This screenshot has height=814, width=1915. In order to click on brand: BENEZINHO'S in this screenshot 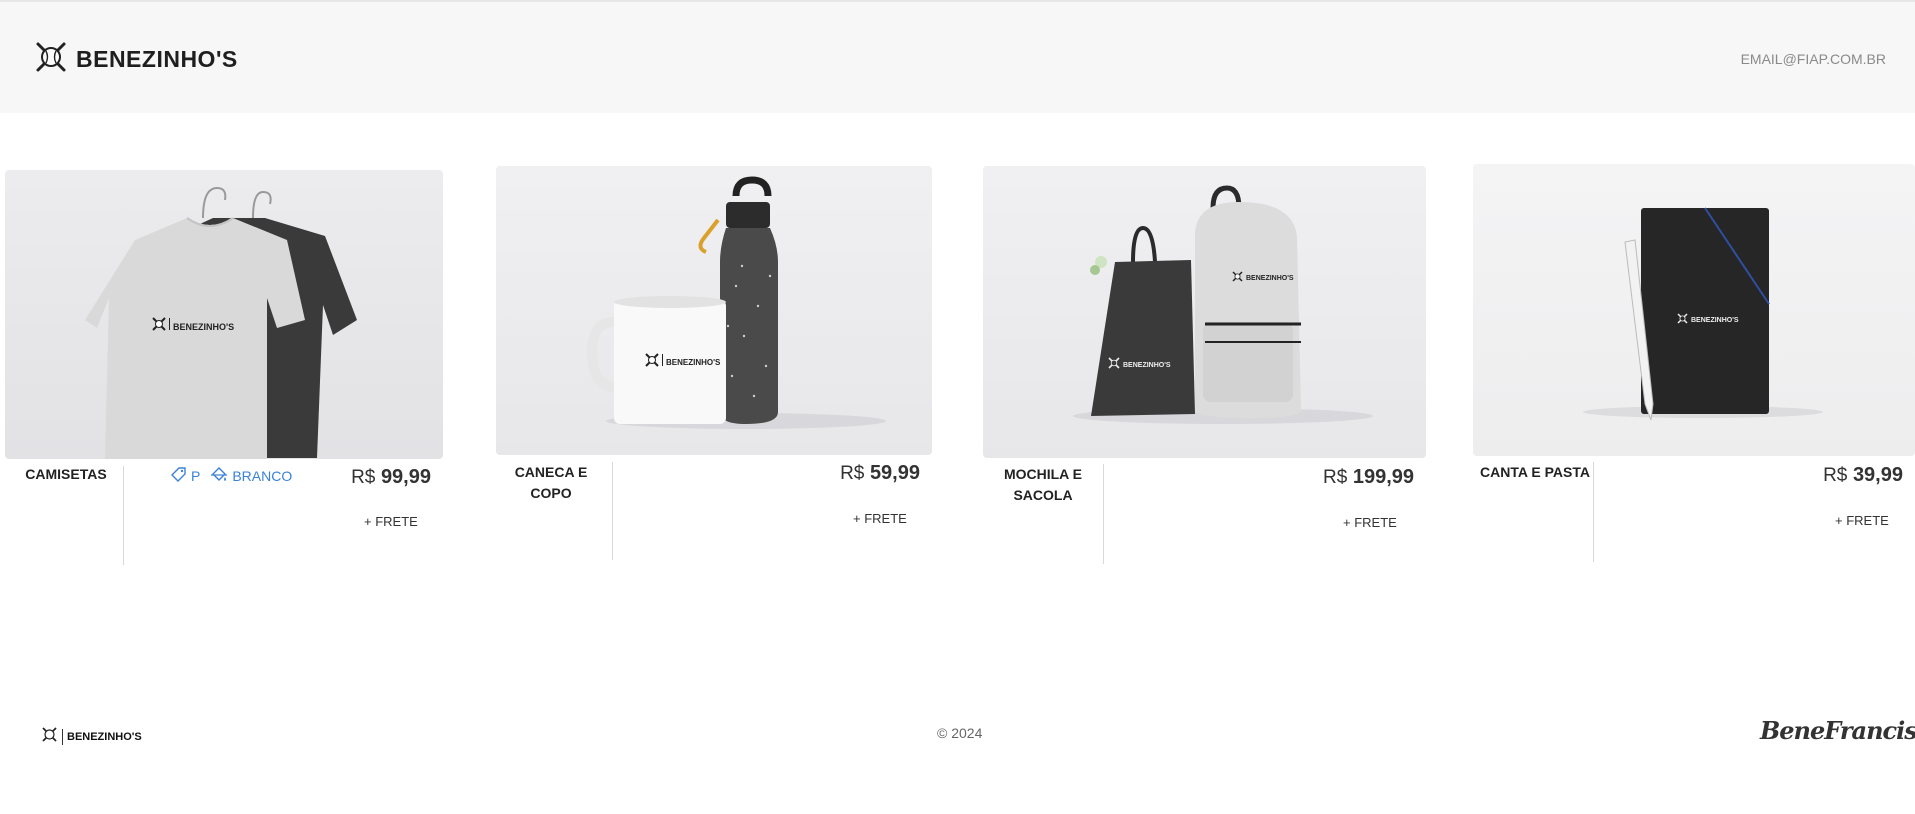, I will do `click(136, 59)`.